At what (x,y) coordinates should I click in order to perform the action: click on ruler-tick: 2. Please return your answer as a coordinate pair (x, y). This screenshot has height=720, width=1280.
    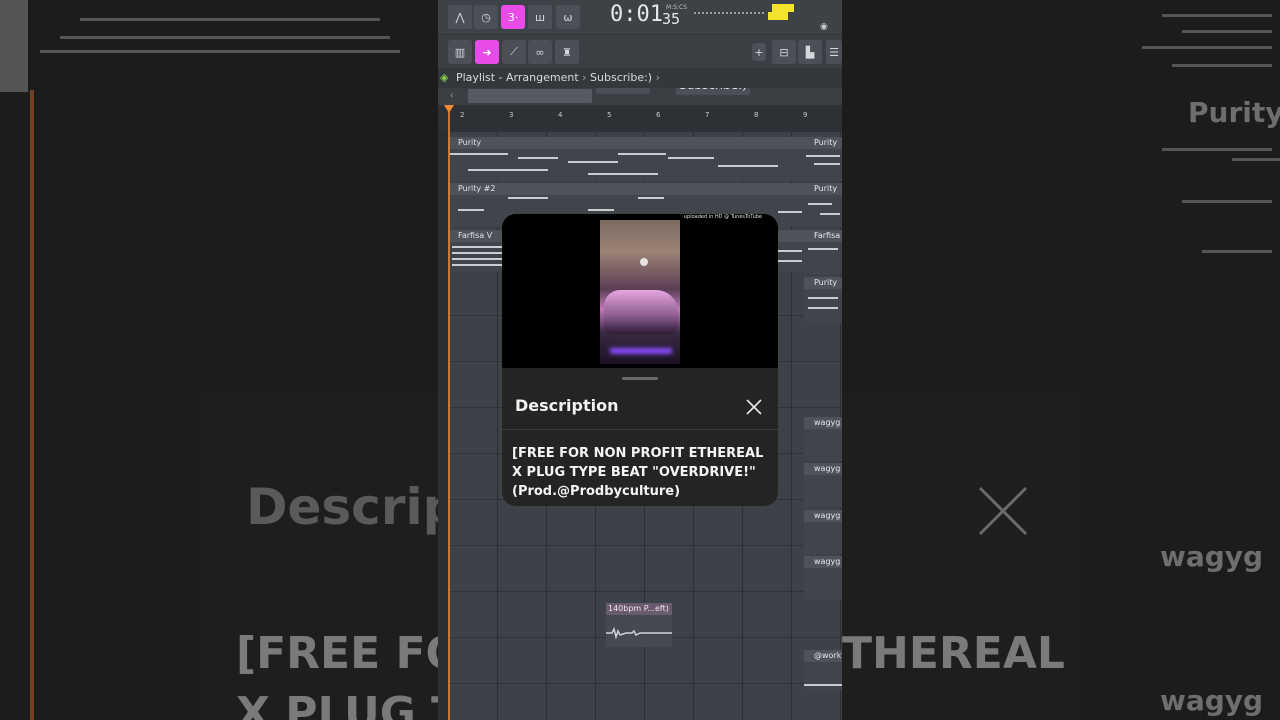
    Looking at the image, I should click on (462, 115).